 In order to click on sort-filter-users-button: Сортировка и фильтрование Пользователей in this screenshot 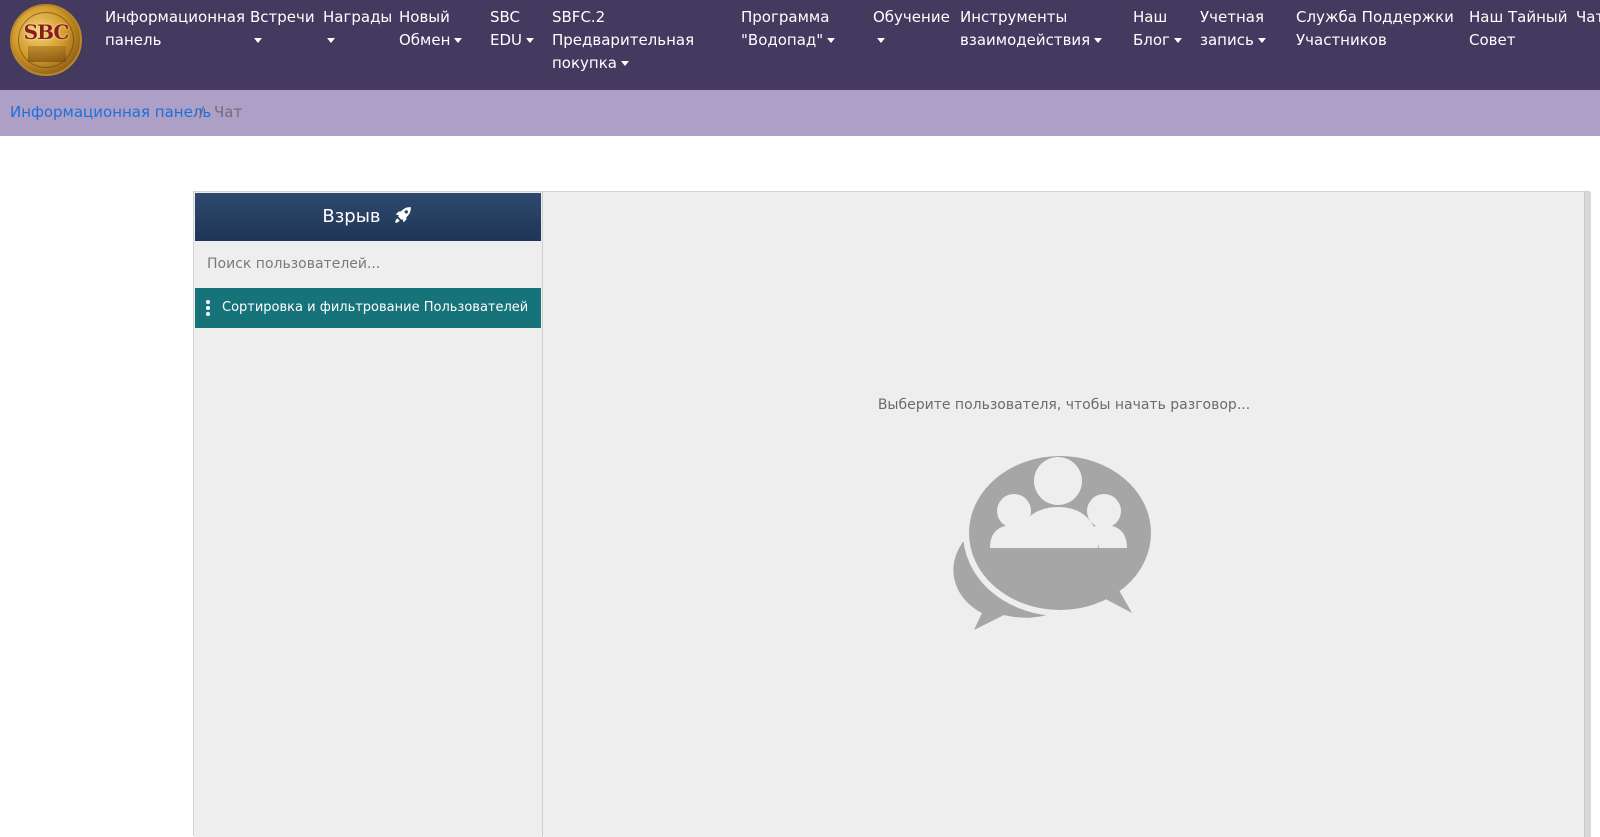, I will do `click(368, 308)`.